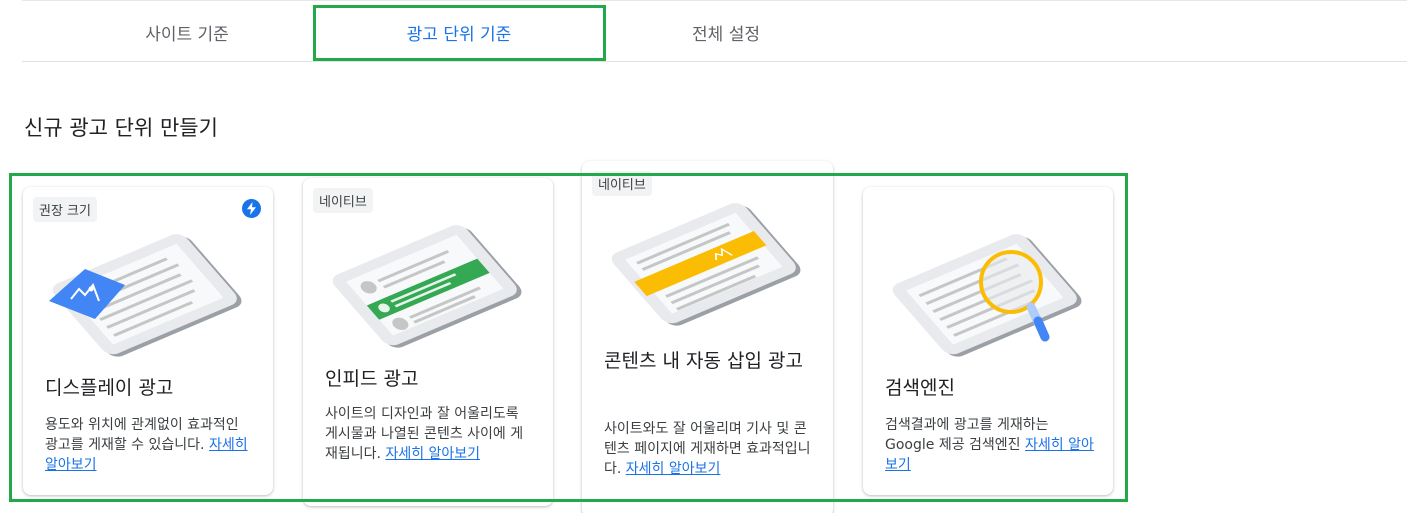  Describe the element at coordinates (726, 32) in the screenshot. I see `tab-global-settings: 전체 설정` at that location.